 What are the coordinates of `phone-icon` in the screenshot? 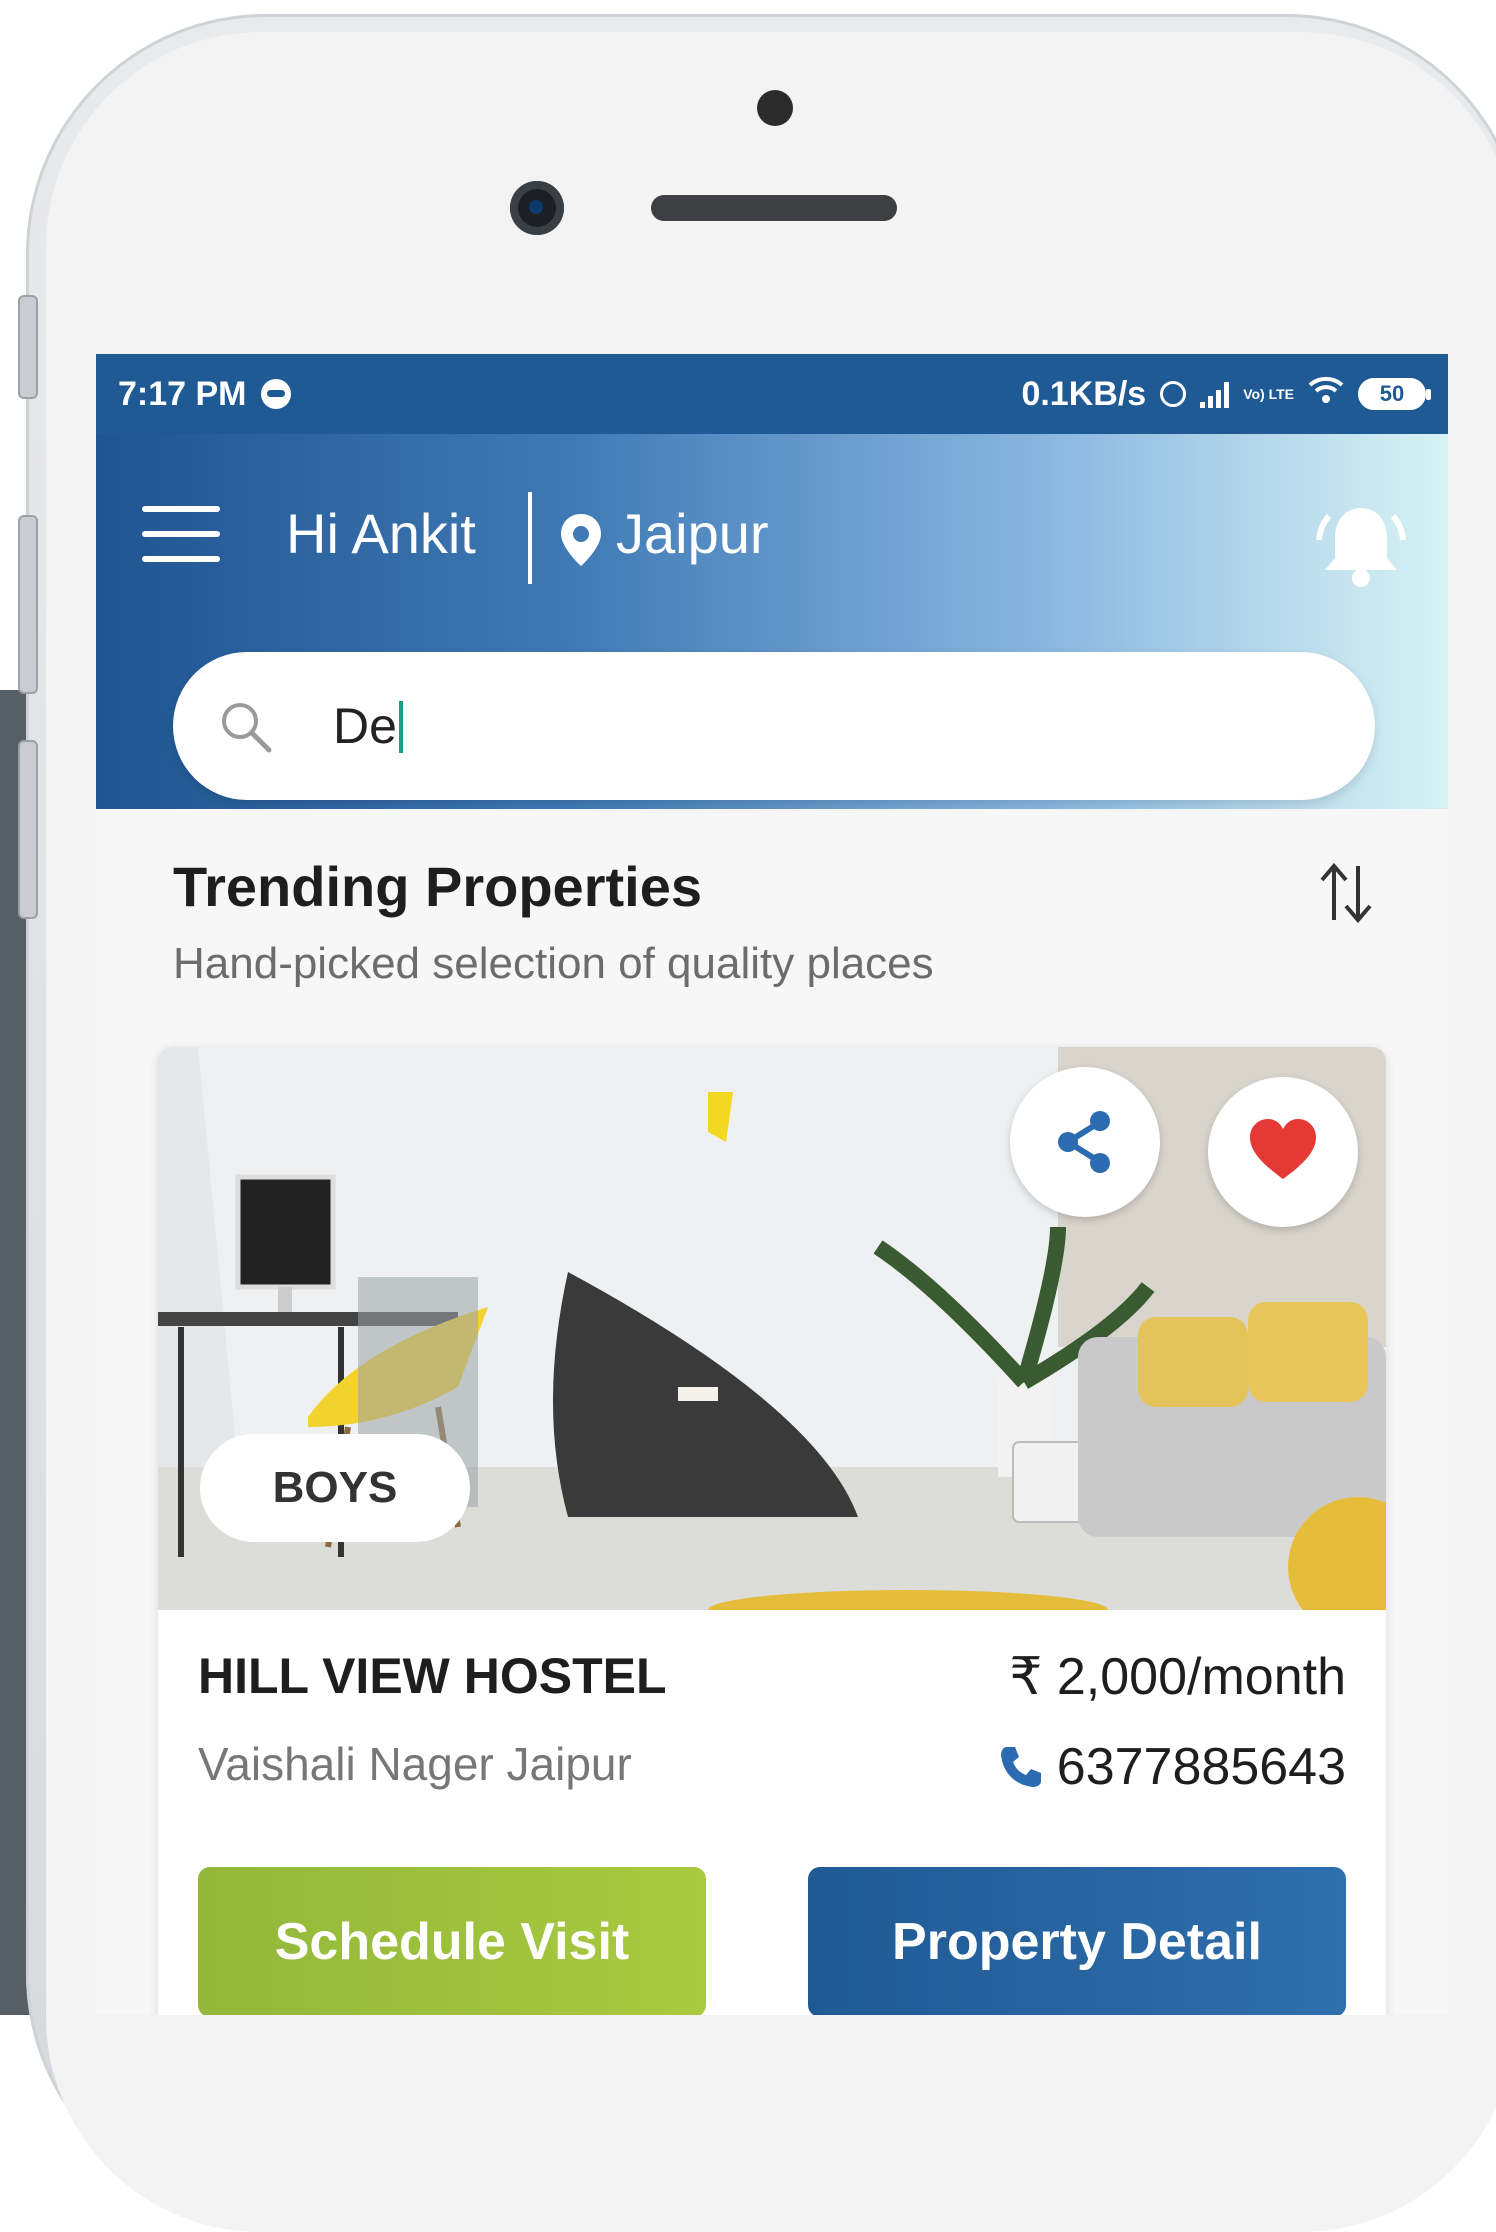 It's located at (1020, 1767).